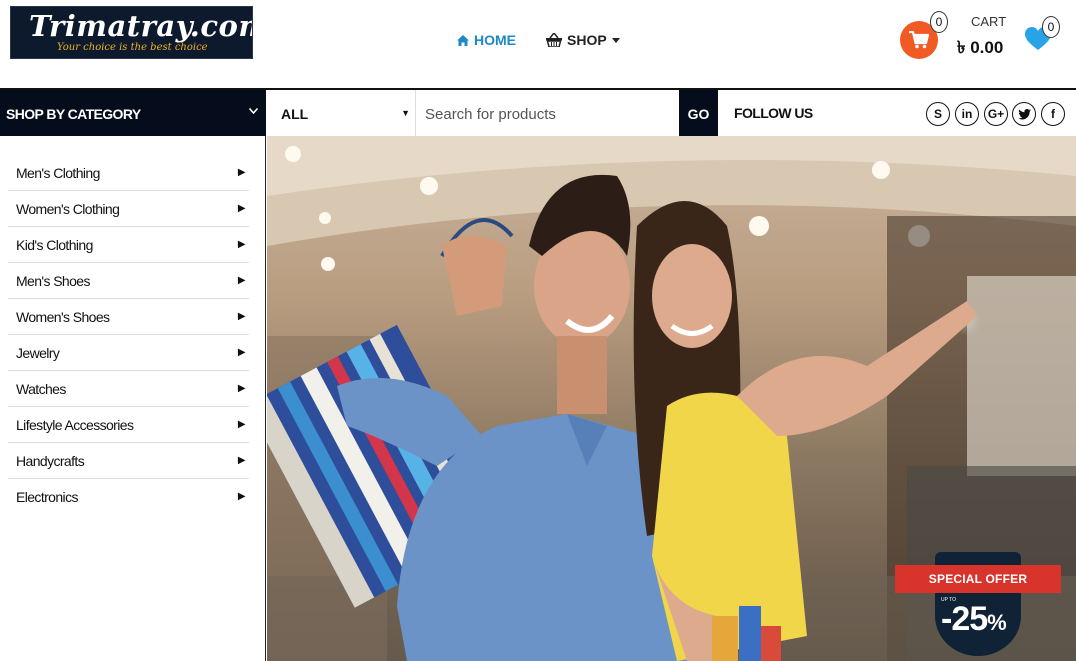 The width and height of the screenshot is (1076, 661). Describe the element at coordinates (988, 21) in the screenshot. I see `cart-label: CART` at that location.